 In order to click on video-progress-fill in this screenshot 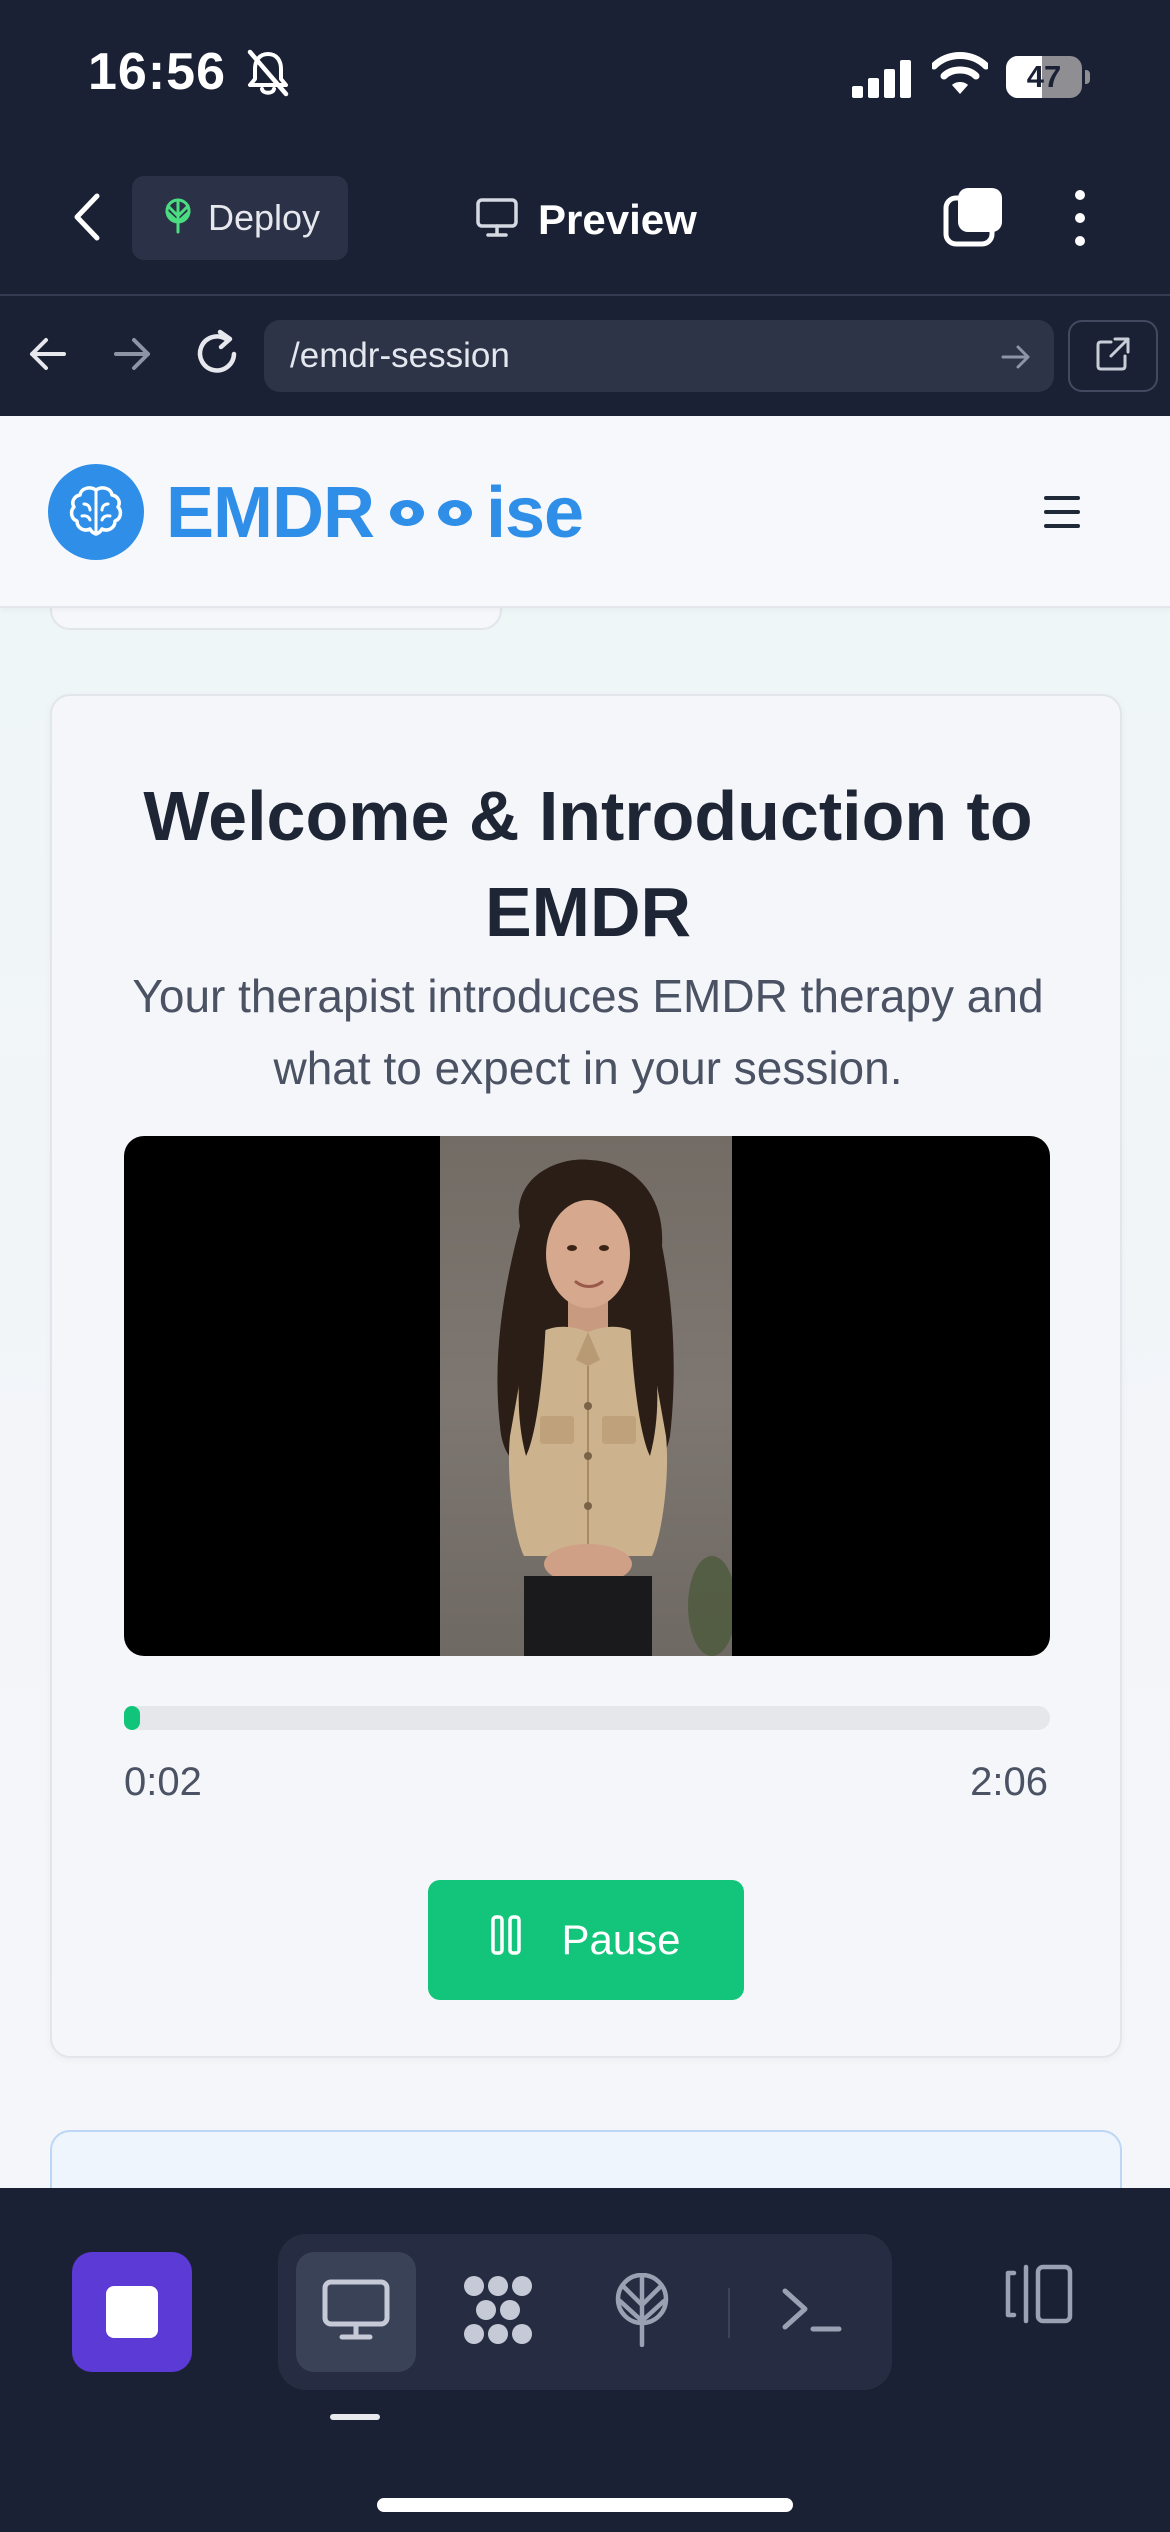, I will do `click(132, 1718)`.